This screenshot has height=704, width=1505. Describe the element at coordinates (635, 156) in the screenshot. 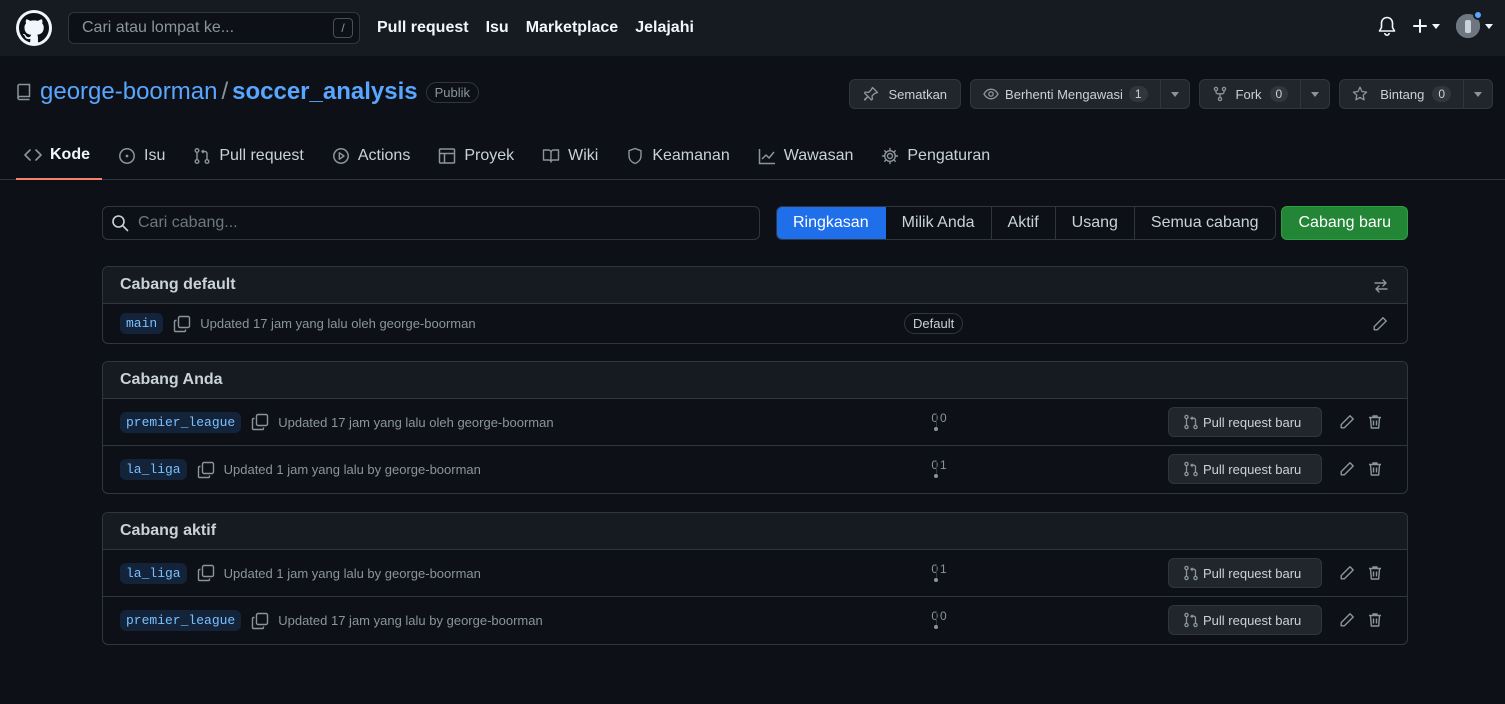

I see `shield-icon` at that location.